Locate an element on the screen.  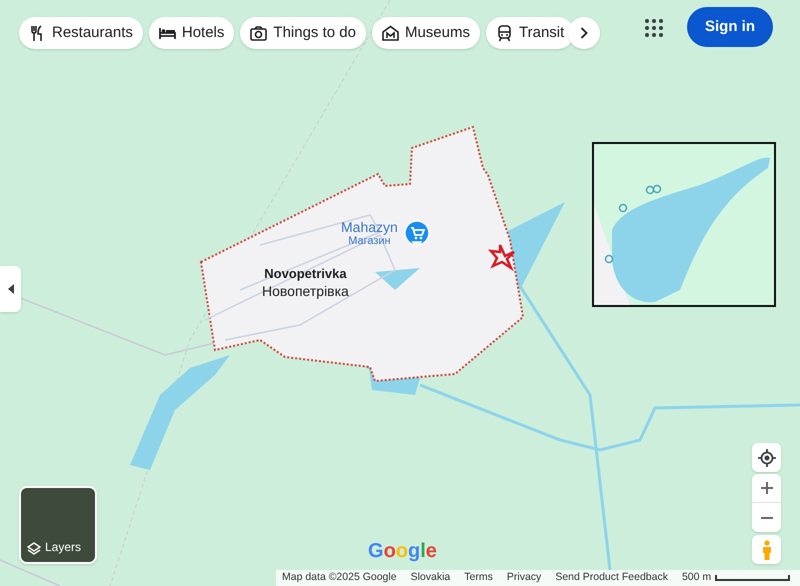
minus-icon is located at coordinates (766, 517).